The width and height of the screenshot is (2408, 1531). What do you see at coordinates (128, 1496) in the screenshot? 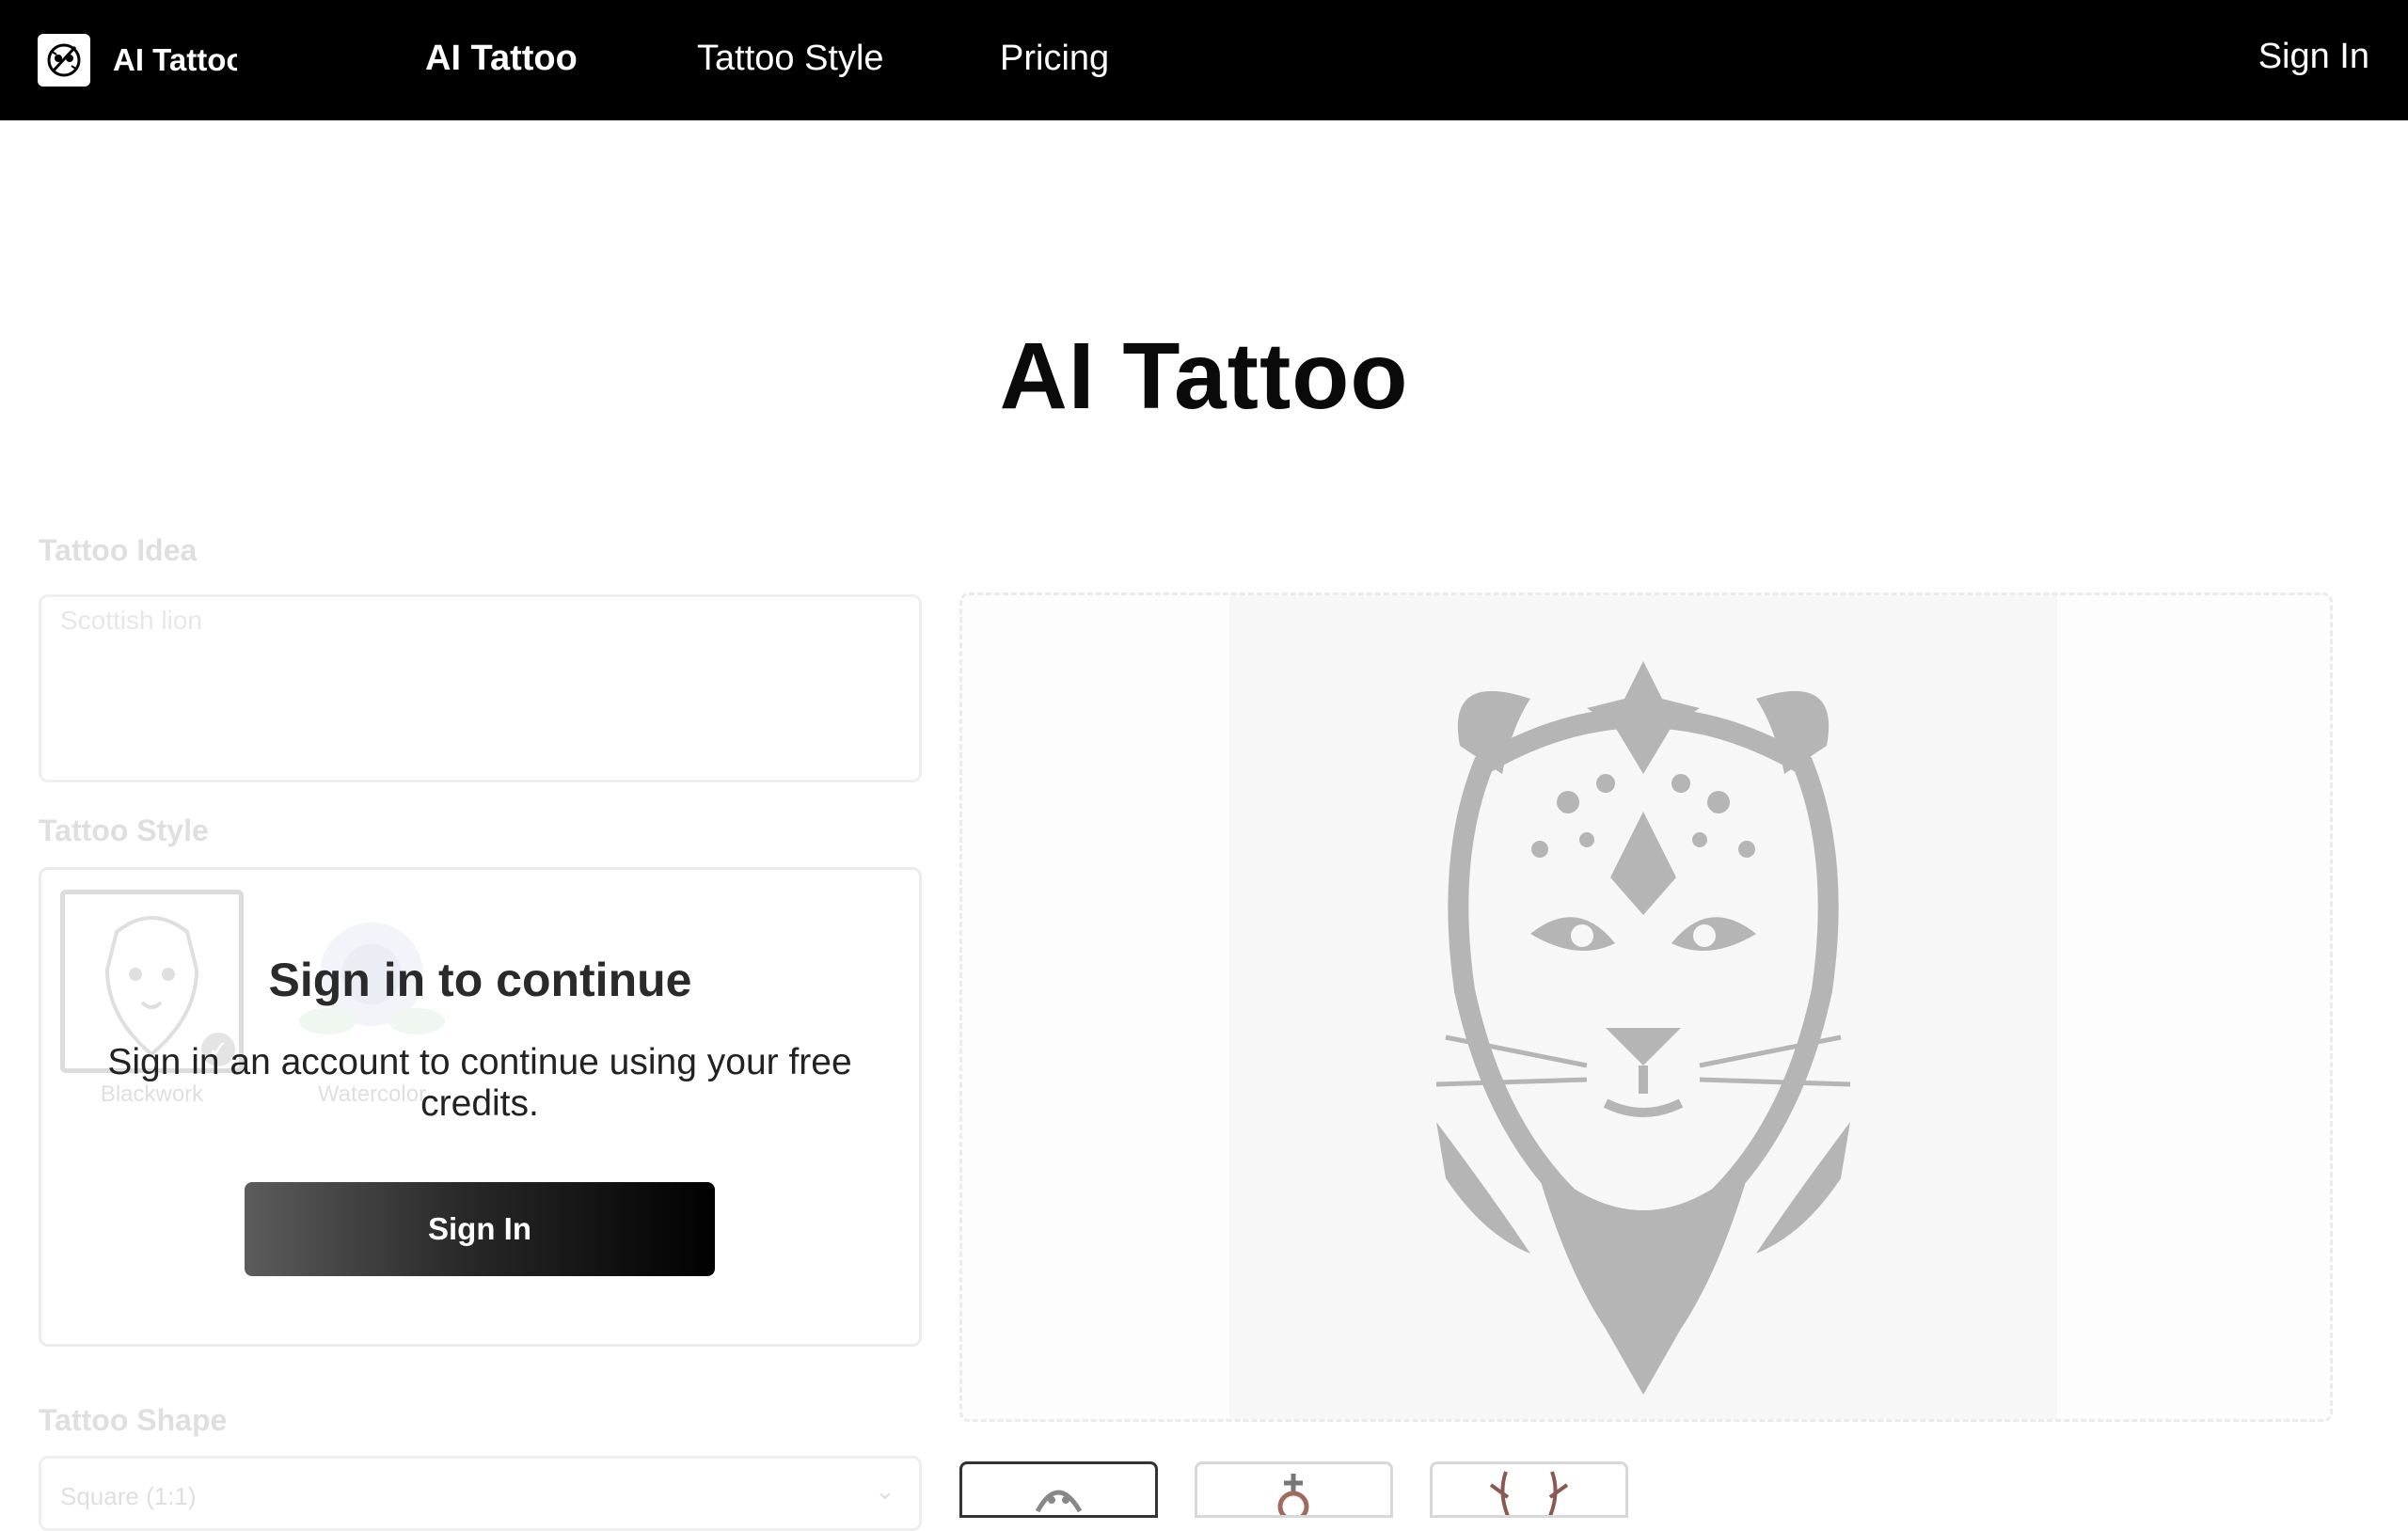
I see `tattoo-shape-value: Square (1:1)` at bounding box center [128, 1496].